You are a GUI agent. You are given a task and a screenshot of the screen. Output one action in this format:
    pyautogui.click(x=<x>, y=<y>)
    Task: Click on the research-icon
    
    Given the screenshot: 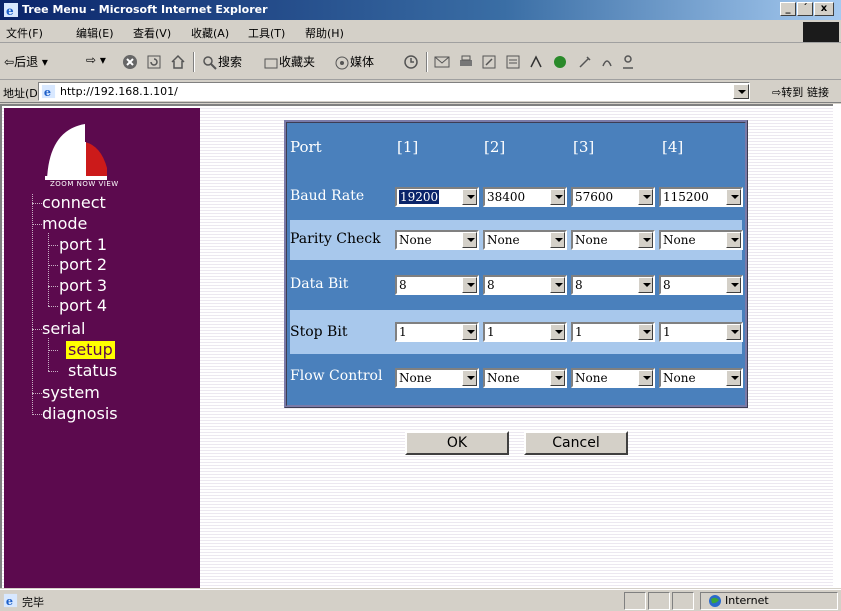 What is the action you would take?
    pyautogui.click(x=536, y=62)
    